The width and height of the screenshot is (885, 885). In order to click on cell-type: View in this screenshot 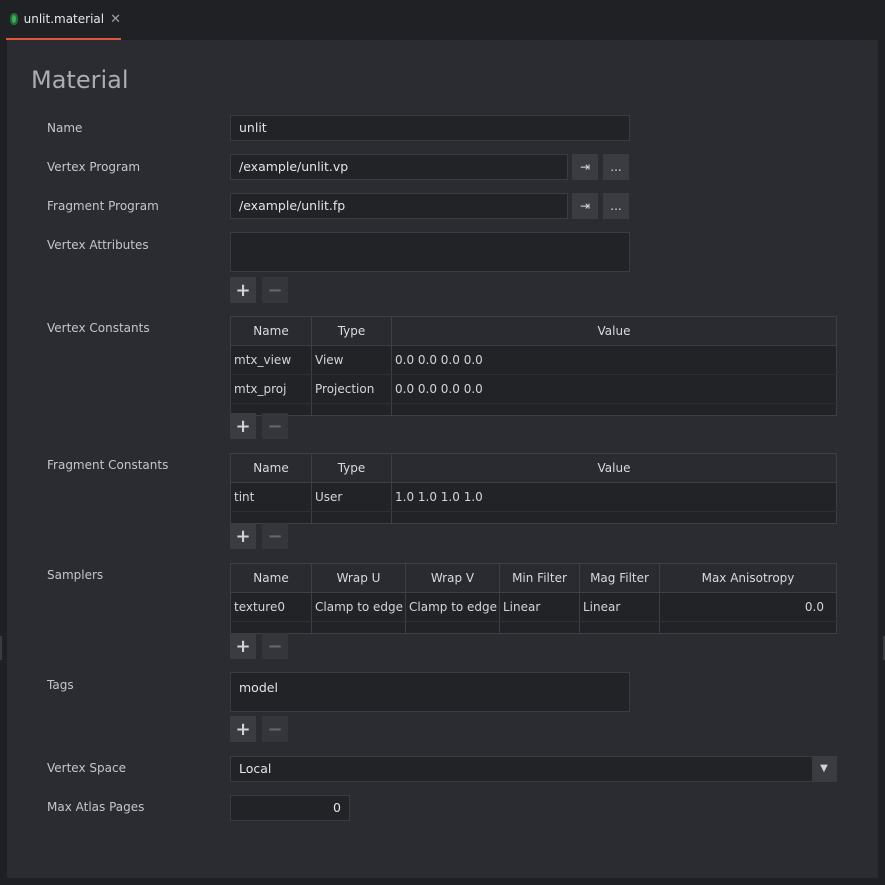, I will do `click(351, 360)`.